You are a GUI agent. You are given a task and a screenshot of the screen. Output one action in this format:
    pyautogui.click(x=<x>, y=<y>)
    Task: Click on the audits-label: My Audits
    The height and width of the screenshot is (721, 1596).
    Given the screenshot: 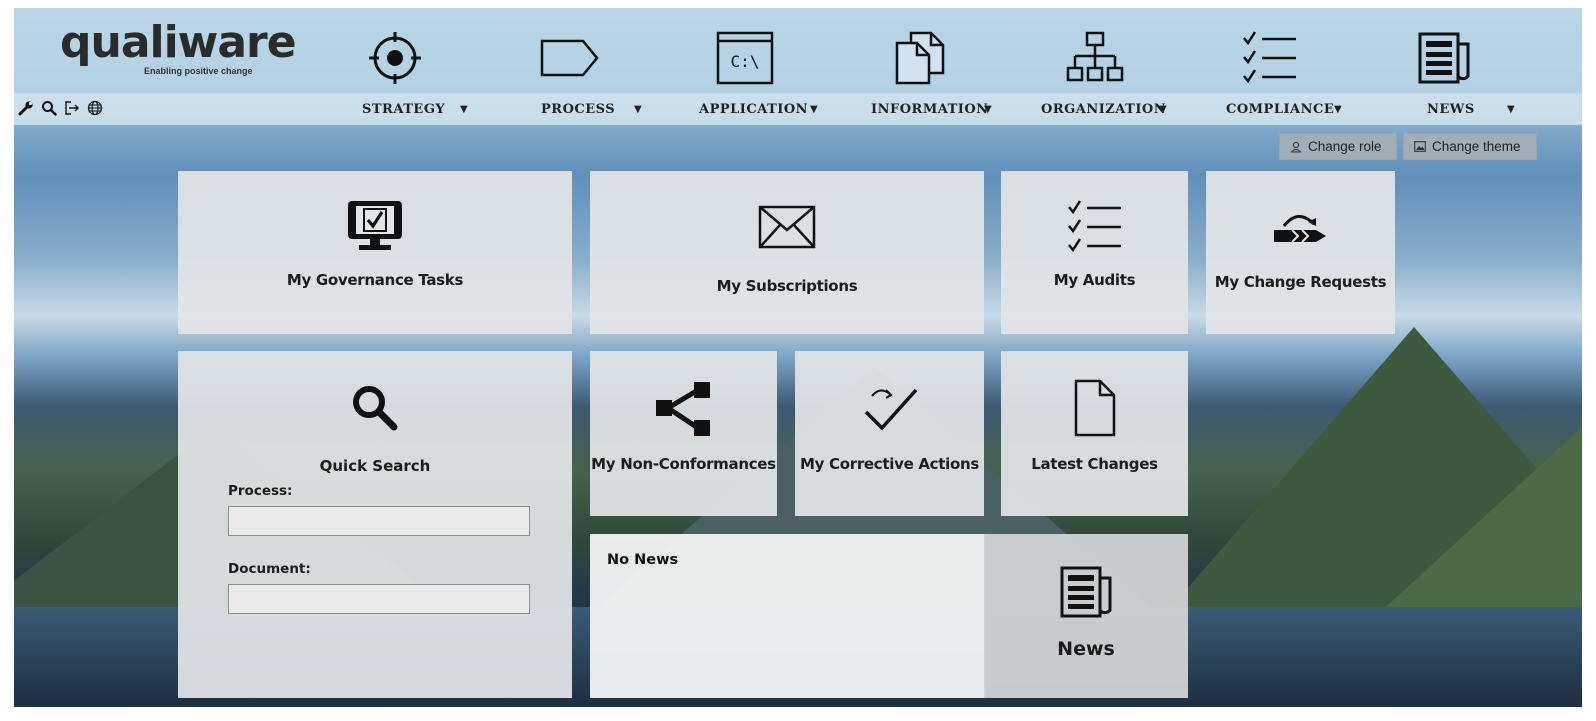 What is the action you would take?
    pyautogui.click(x=1094, y=280)
    